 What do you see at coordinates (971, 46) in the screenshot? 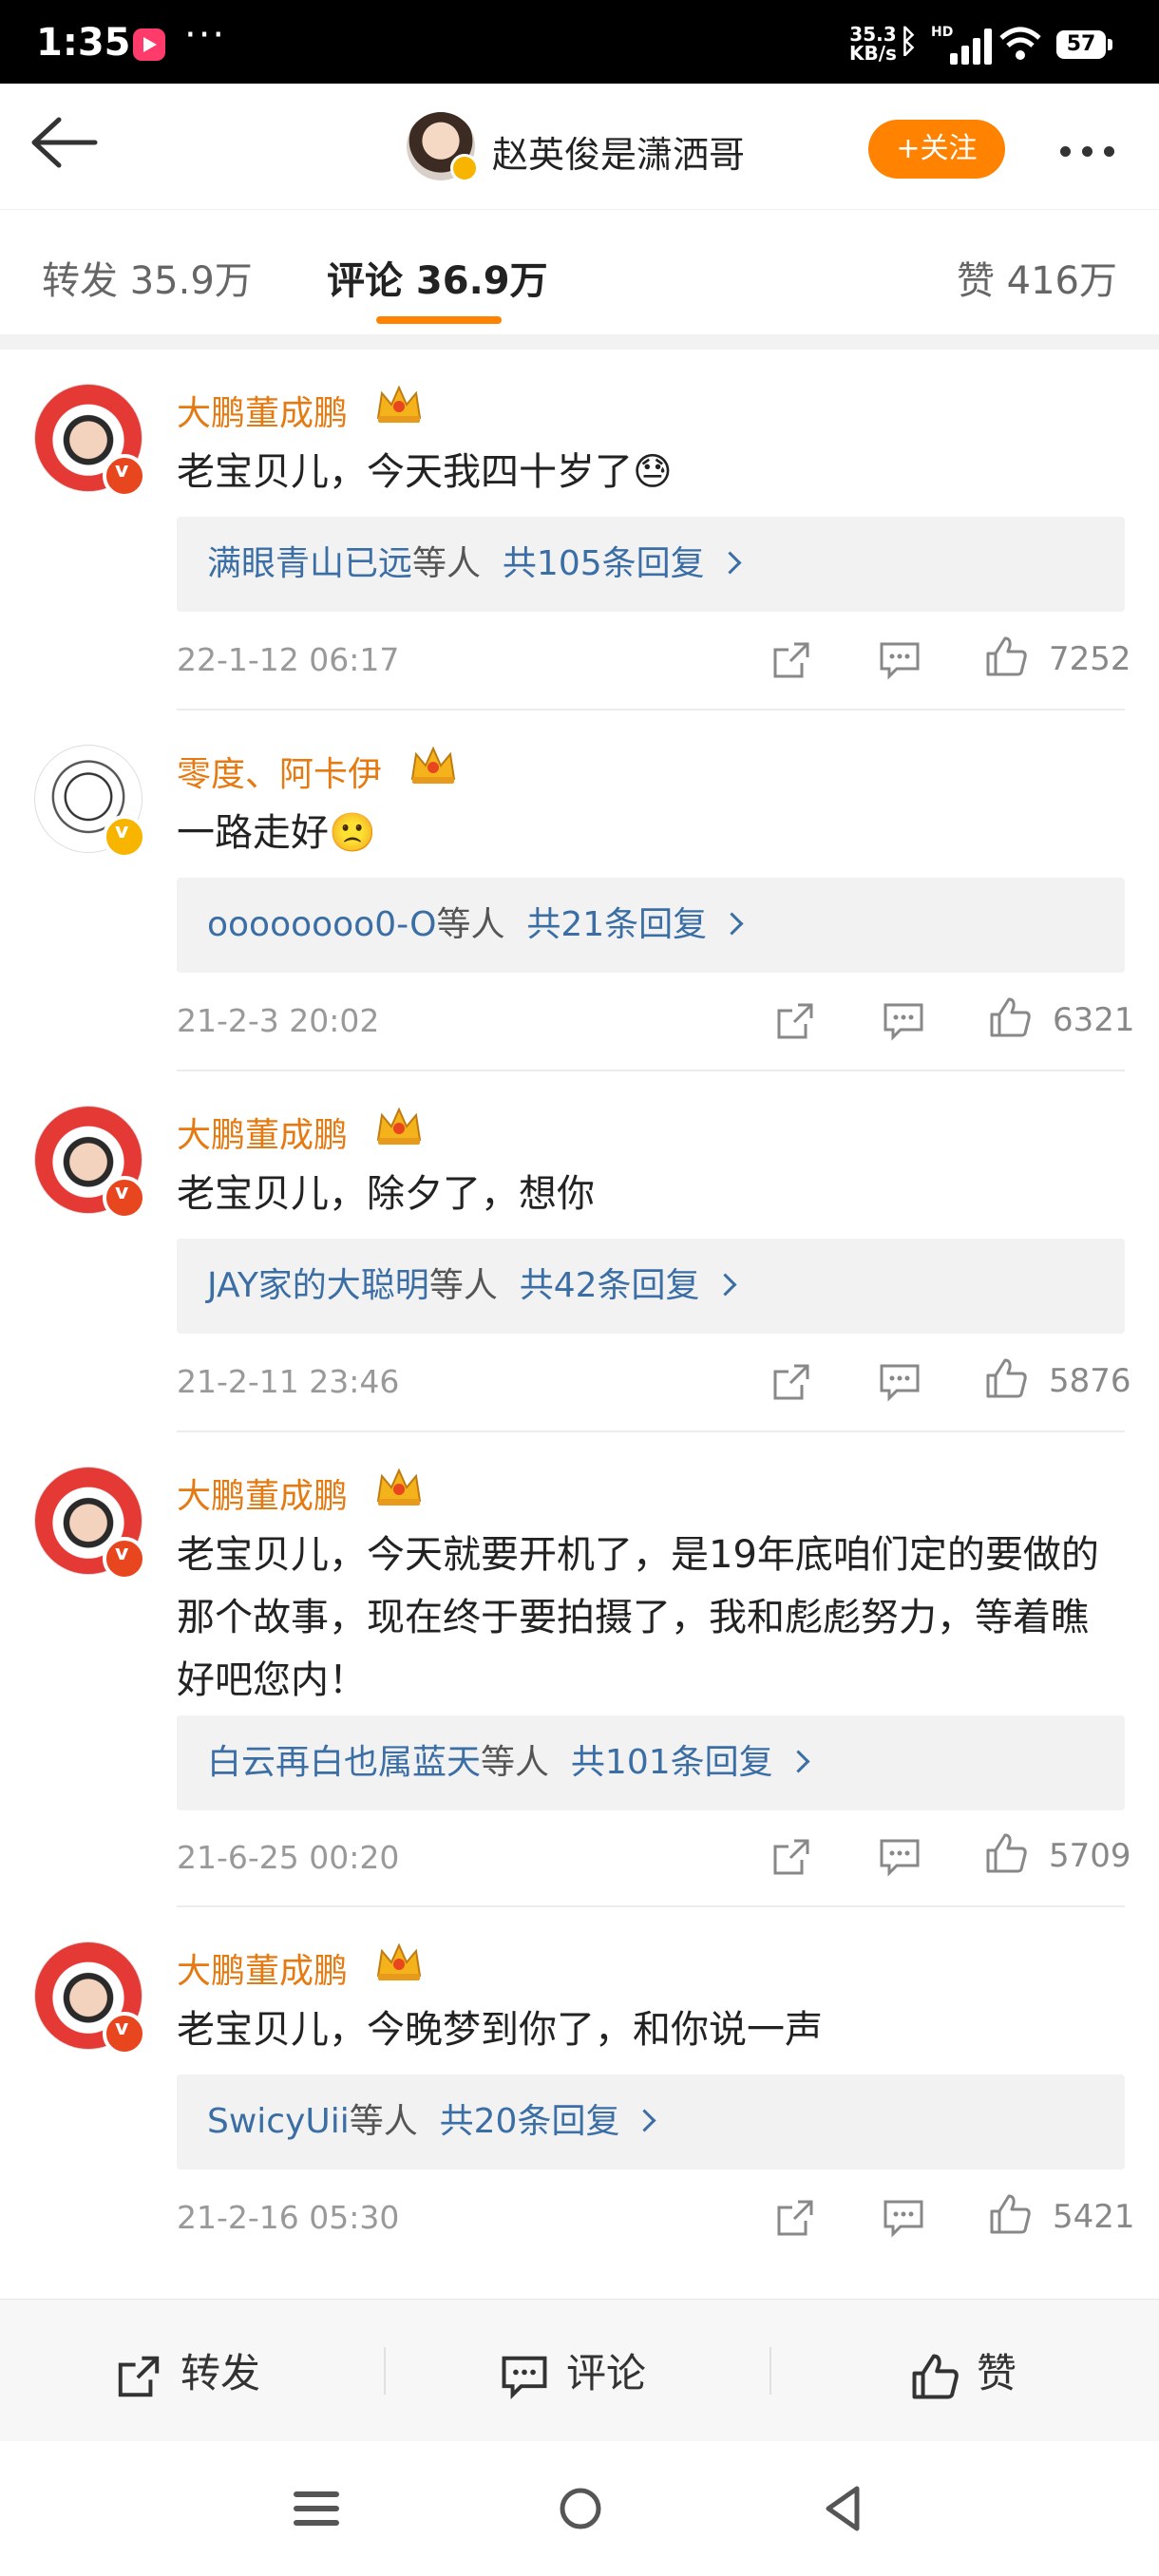
I see `signal-icon` at bounding box center [971, 46].